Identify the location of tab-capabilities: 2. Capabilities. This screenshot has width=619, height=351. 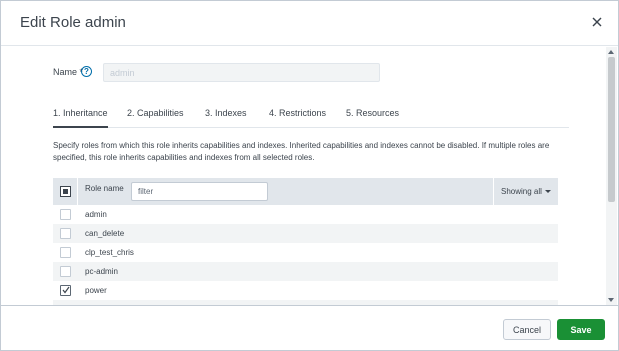
(155, 113).